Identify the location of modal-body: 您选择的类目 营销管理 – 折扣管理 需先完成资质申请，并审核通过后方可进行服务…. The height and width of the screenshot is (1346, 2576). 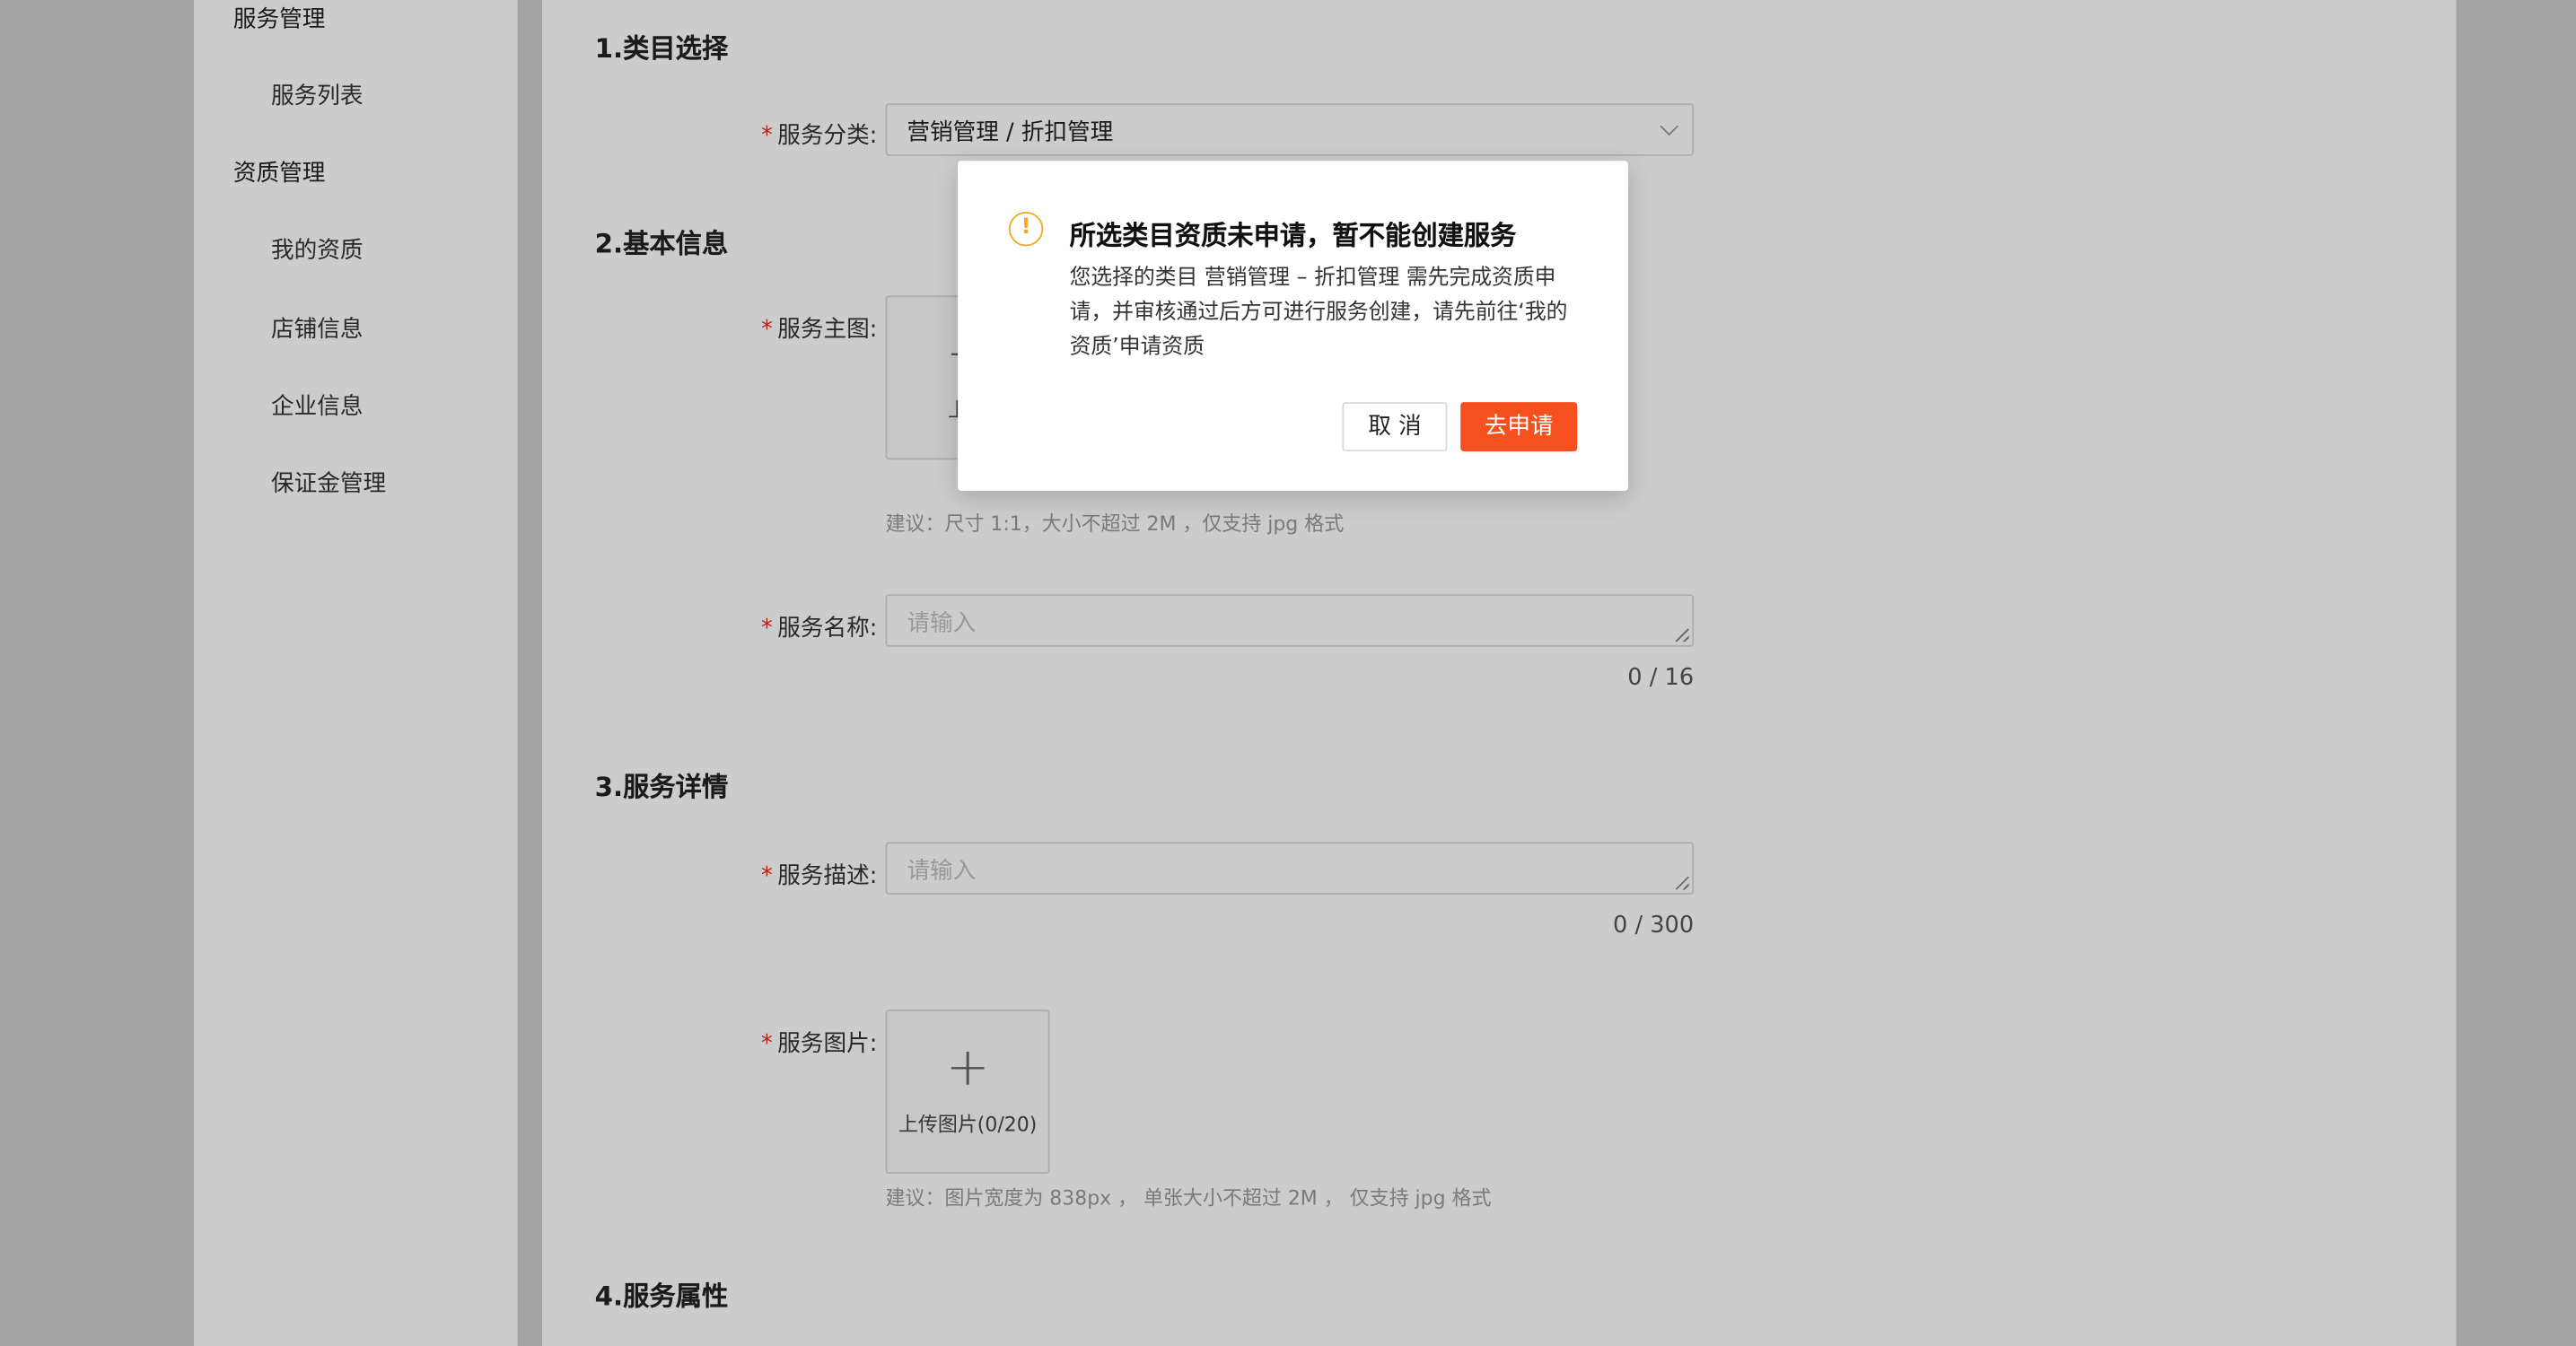
(1318, 313).